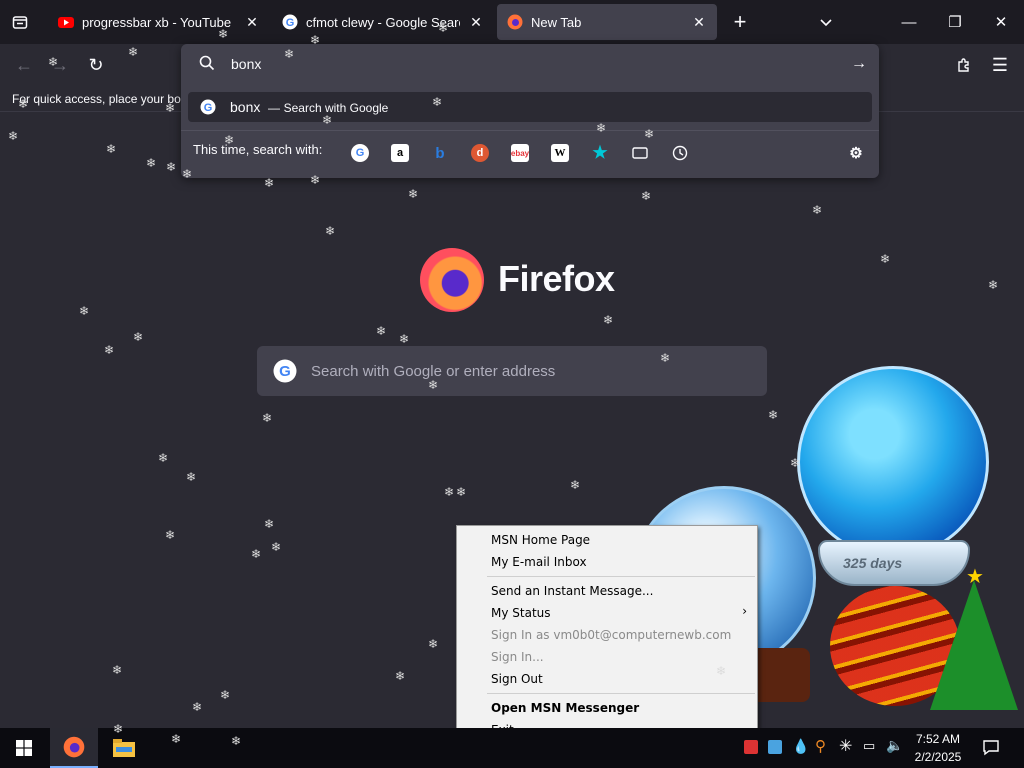 The width and height of the screenshot is (1024, 768). I want to click on tray-msn-icon: ✳, so click(845, 746).